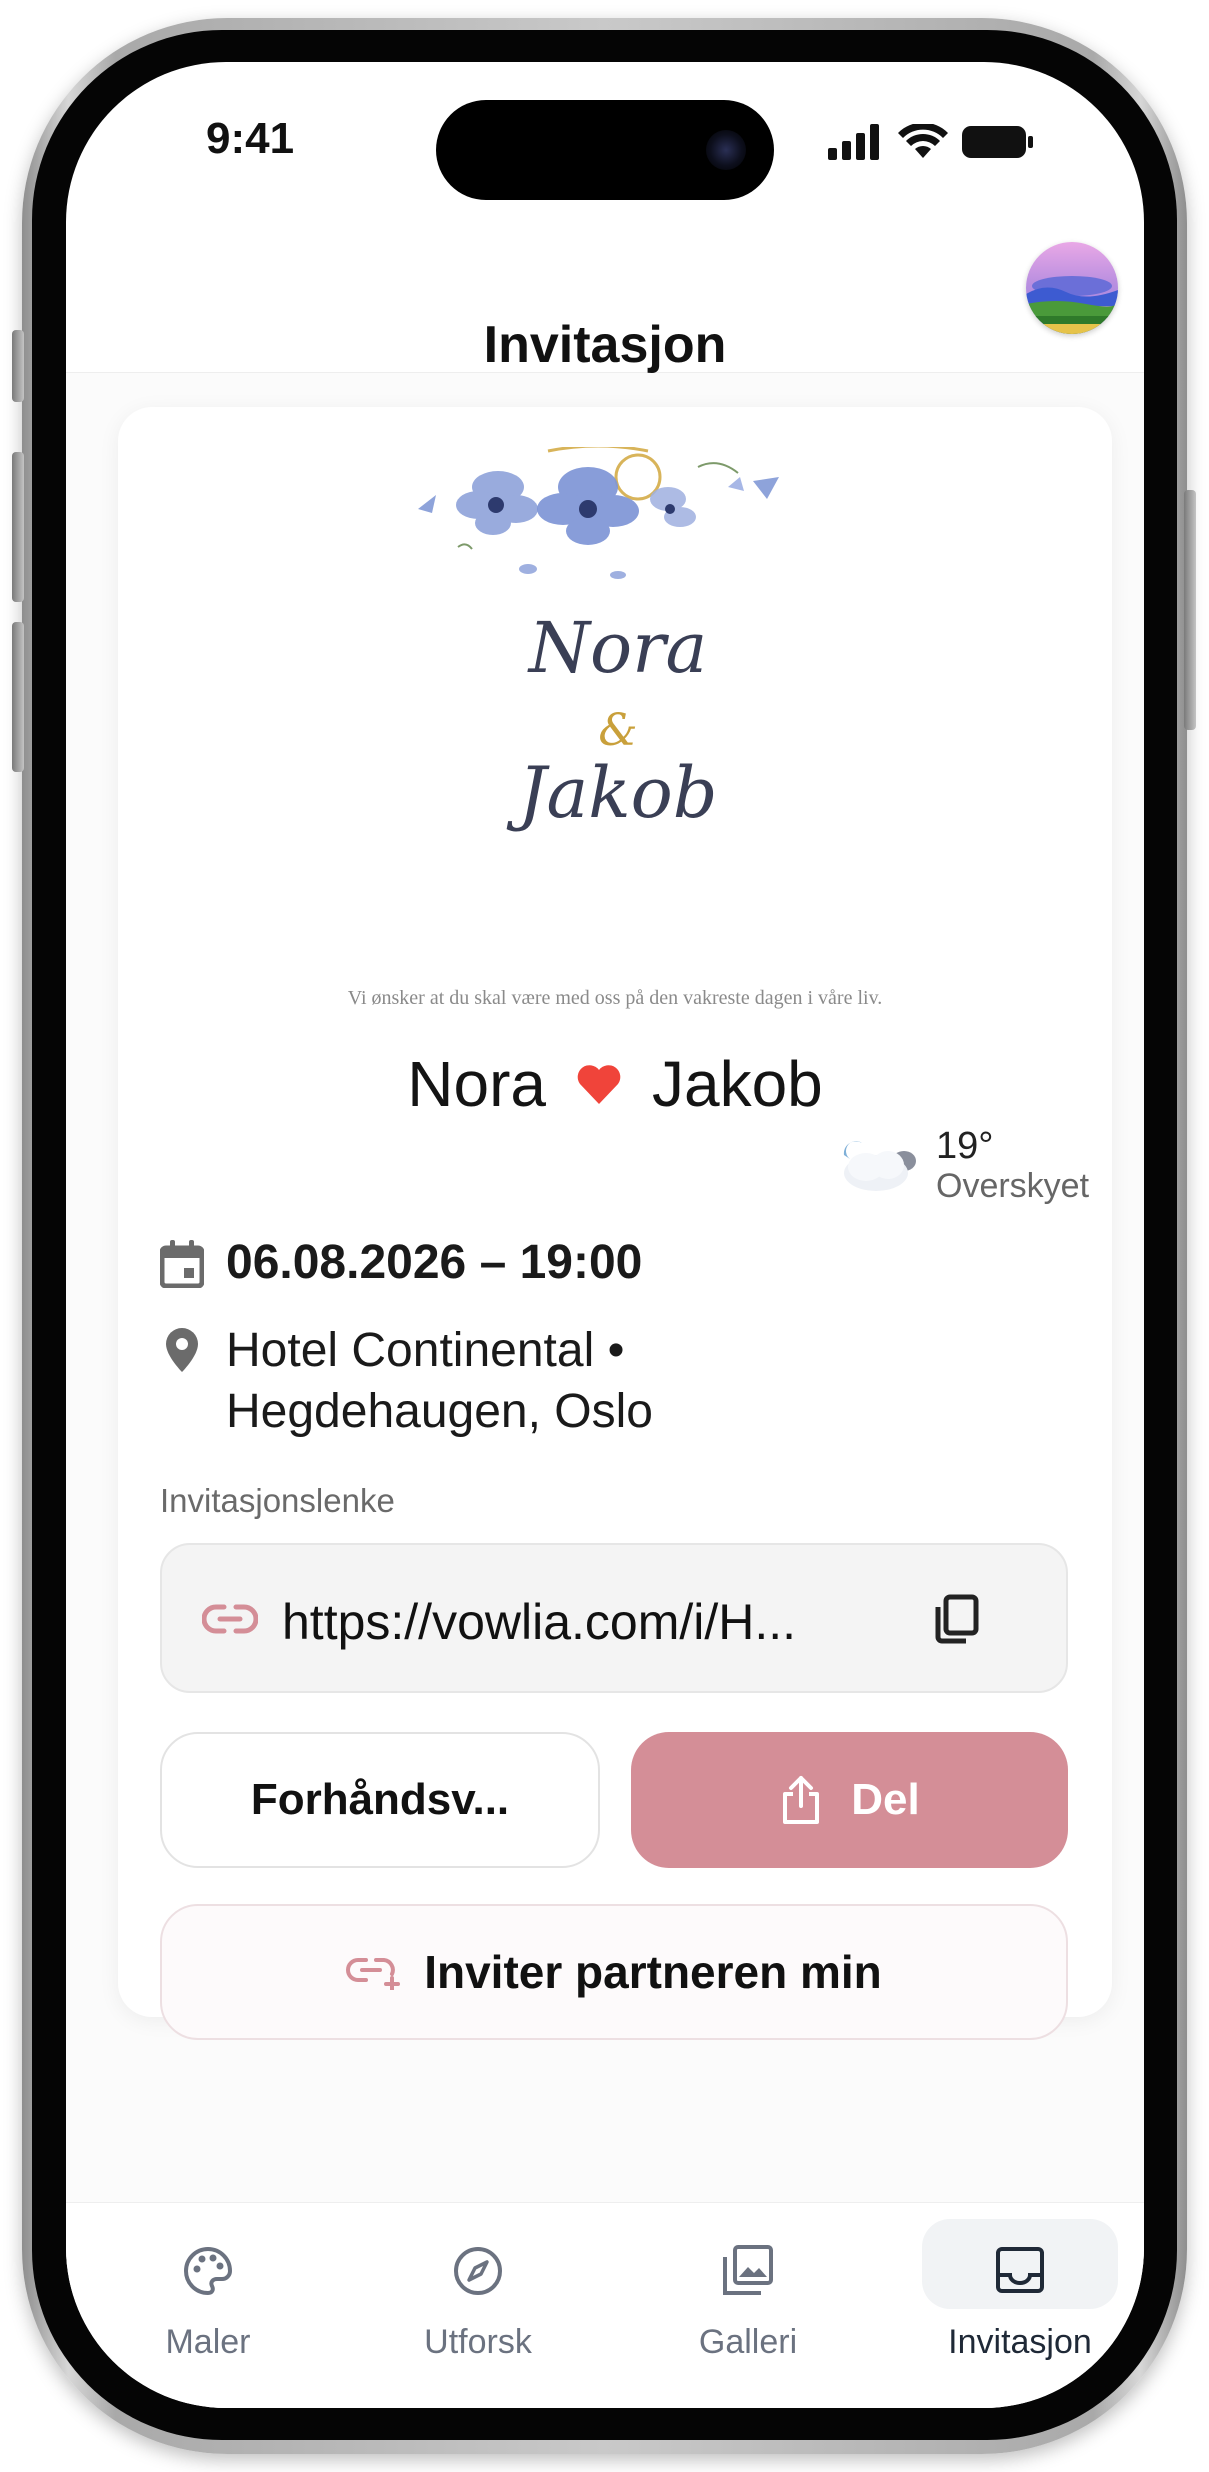  What do you see at coordinates (853, 142) in the screenshot?
I see `cellular-signal-icon` at bounding box center [853, 142].